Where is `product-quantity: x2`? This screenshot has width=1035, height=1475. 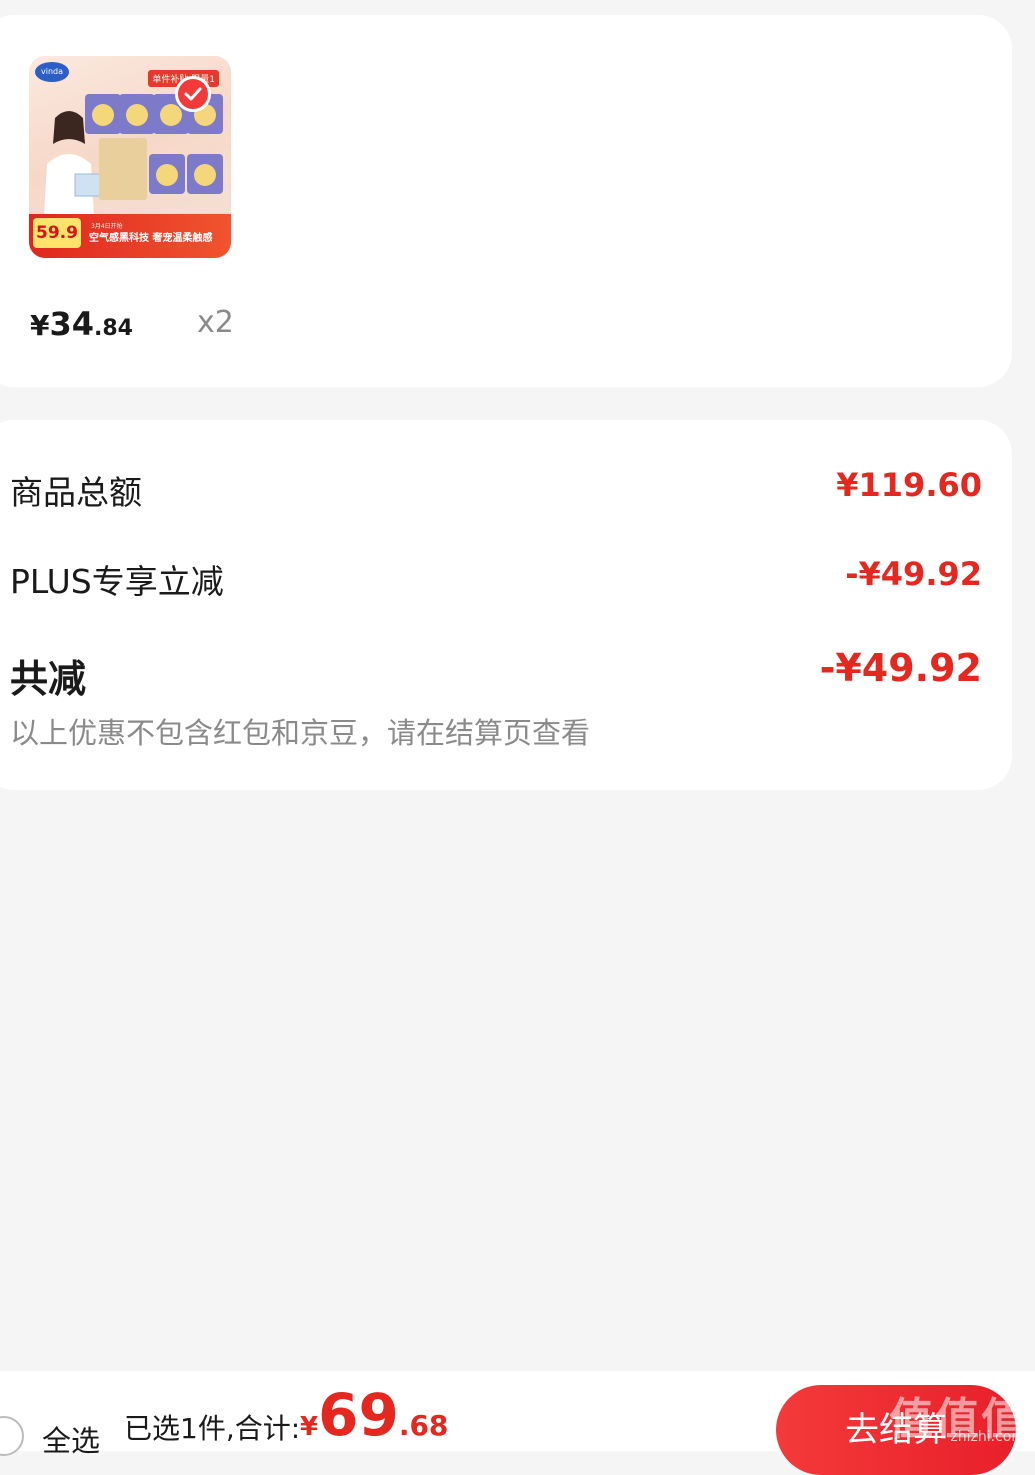
product-quantity: x2 is located at coordinates (215, 322).